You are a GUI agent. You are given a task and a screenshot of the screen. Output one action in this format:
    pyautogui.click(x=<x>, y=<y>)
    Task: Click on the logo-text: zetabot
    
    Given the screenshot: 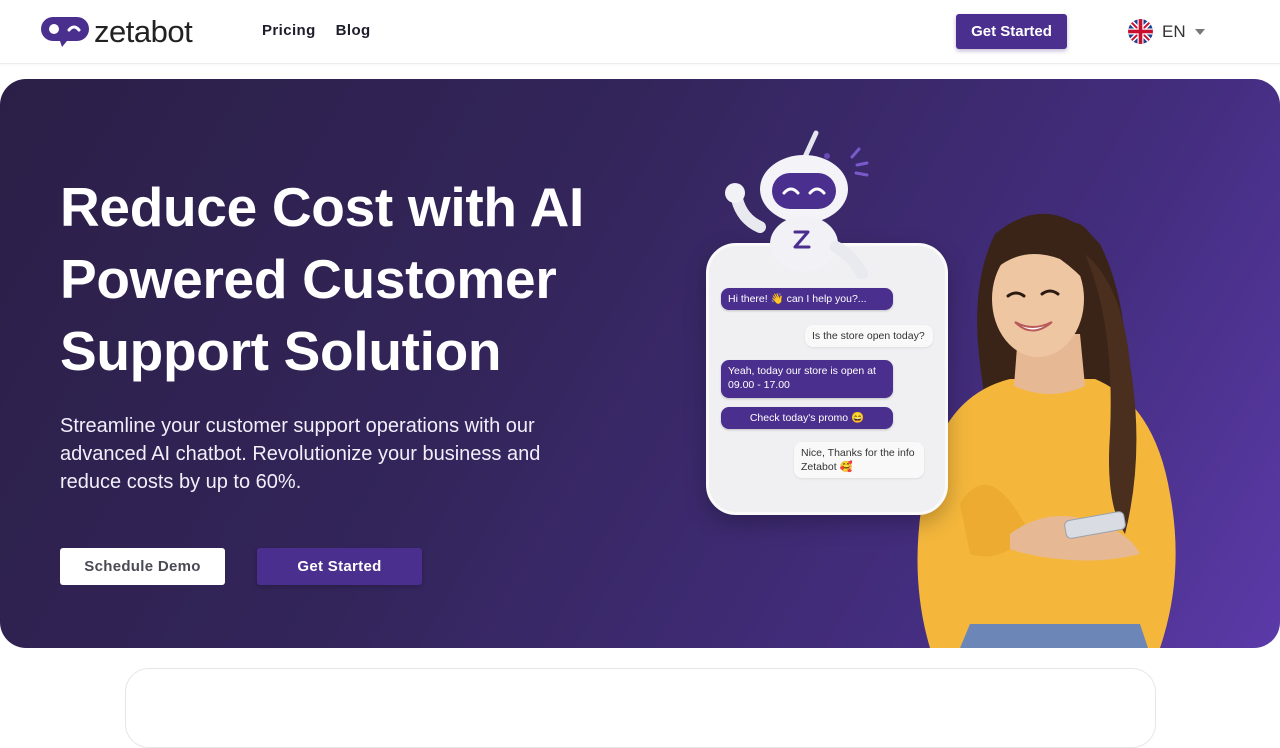 What is the action you would take?
    pyautogui.click(x=143, y=31)
    